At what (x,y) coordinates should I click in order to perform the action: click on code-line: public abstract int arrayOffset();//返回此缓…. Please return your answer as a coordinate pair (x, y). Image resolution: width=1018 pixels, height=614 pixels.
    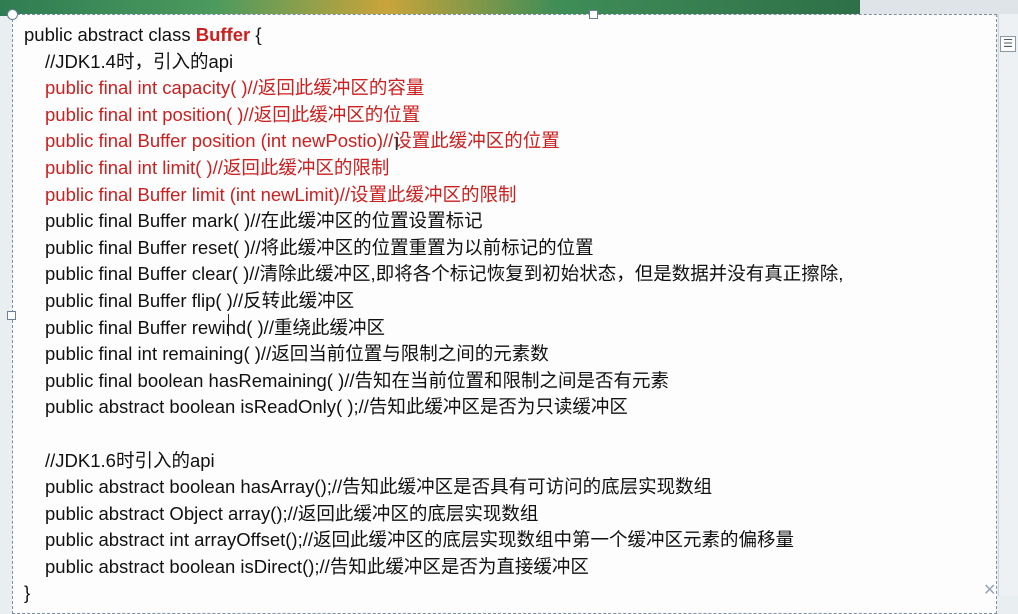
    Looking at the image, I should click on (420, 540).